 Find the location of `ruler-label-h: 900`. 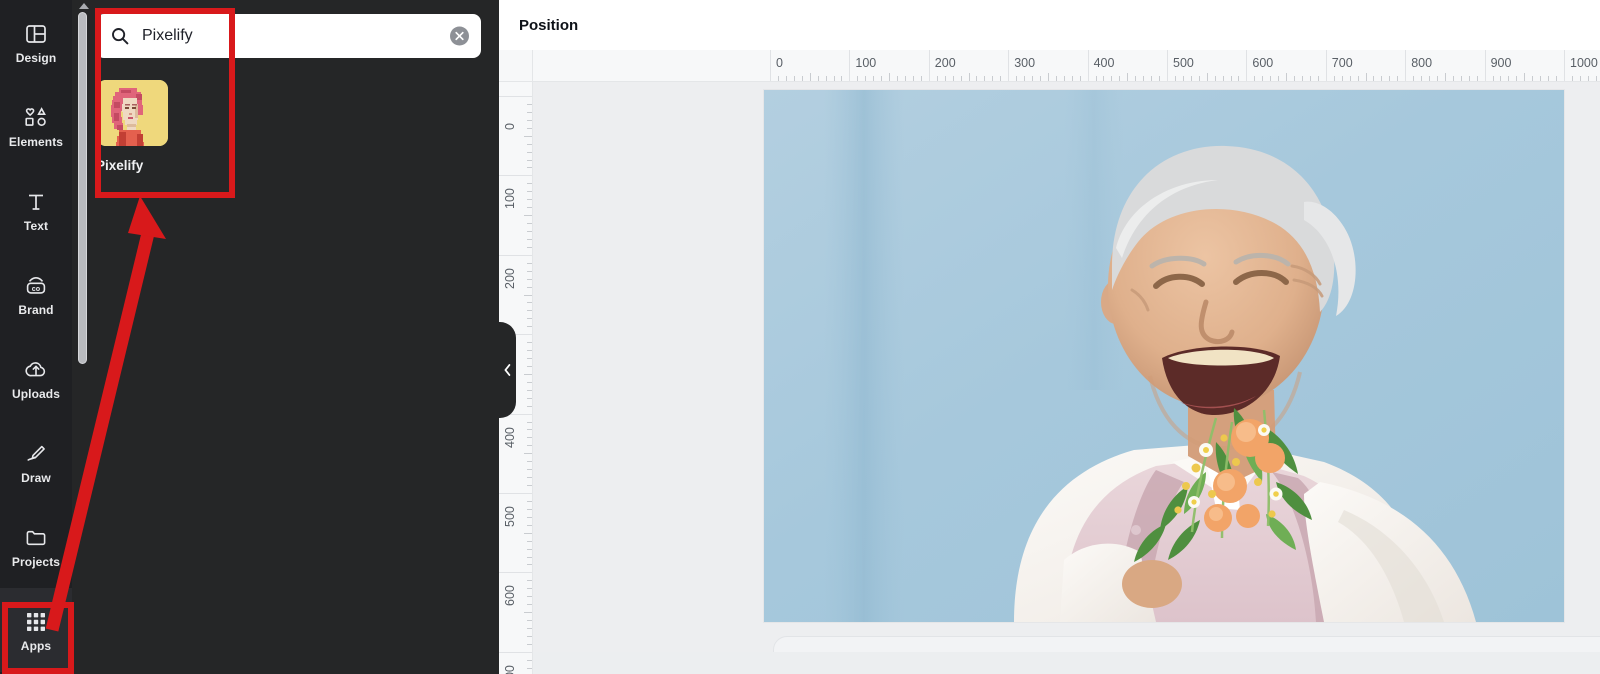

ruler-label-h: 900 is located at coordinates (1501, 63).